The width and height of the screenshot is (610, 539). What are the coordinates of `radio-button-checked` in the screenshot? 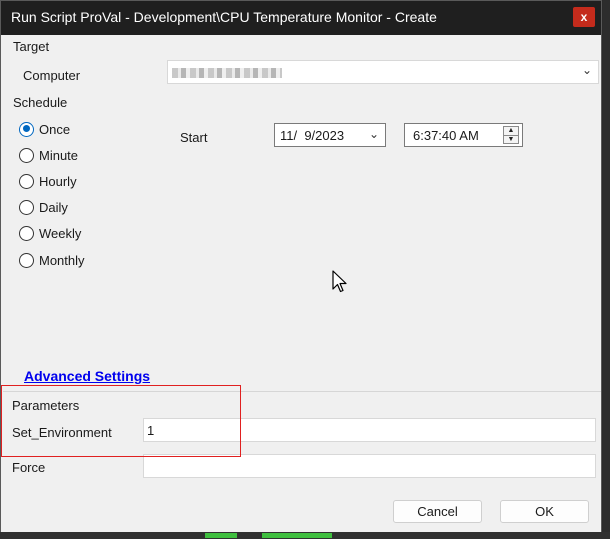 It's located at (26, 129).